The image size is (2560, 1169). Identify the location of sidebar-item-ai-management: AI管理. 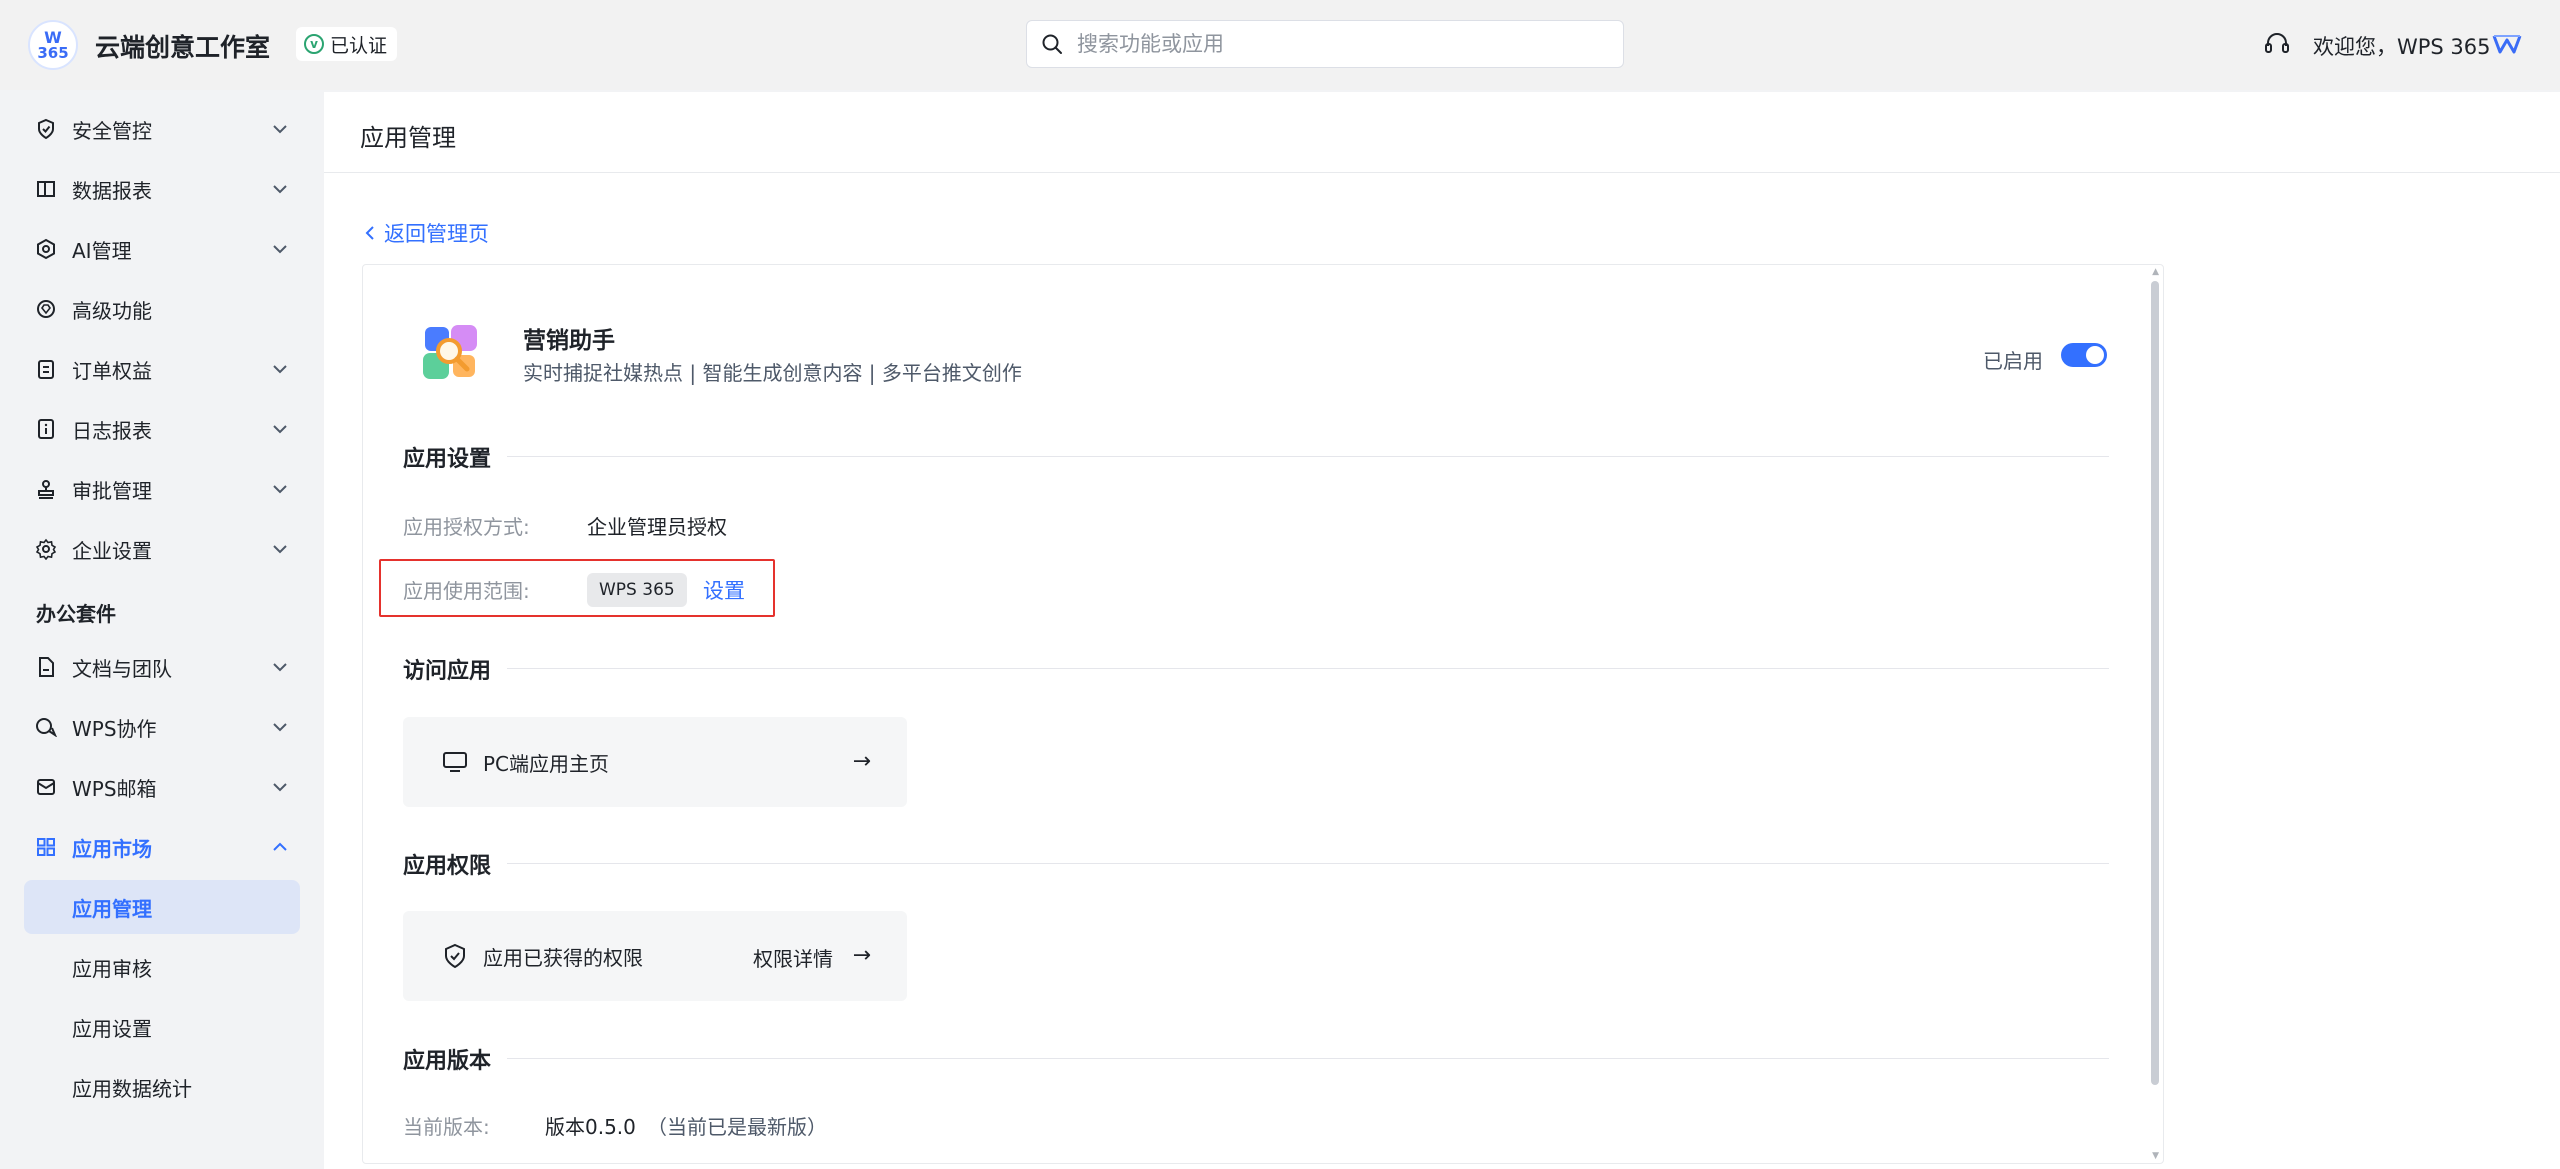
(162, 249).